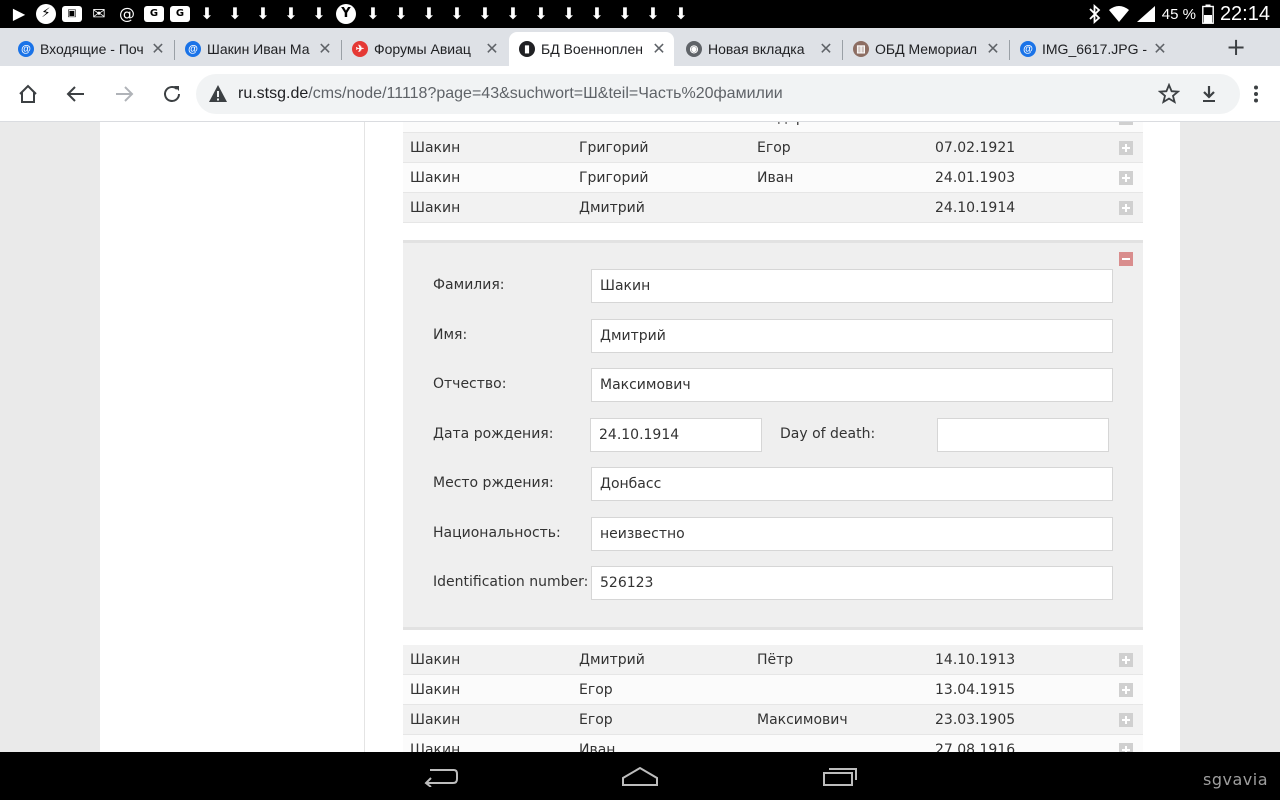 This screenshot has width=1280, height=800. What do you see at coordinates (1208, 14) in the screenshot?
I see `battery-icon` at bounding box center [1208, 14].